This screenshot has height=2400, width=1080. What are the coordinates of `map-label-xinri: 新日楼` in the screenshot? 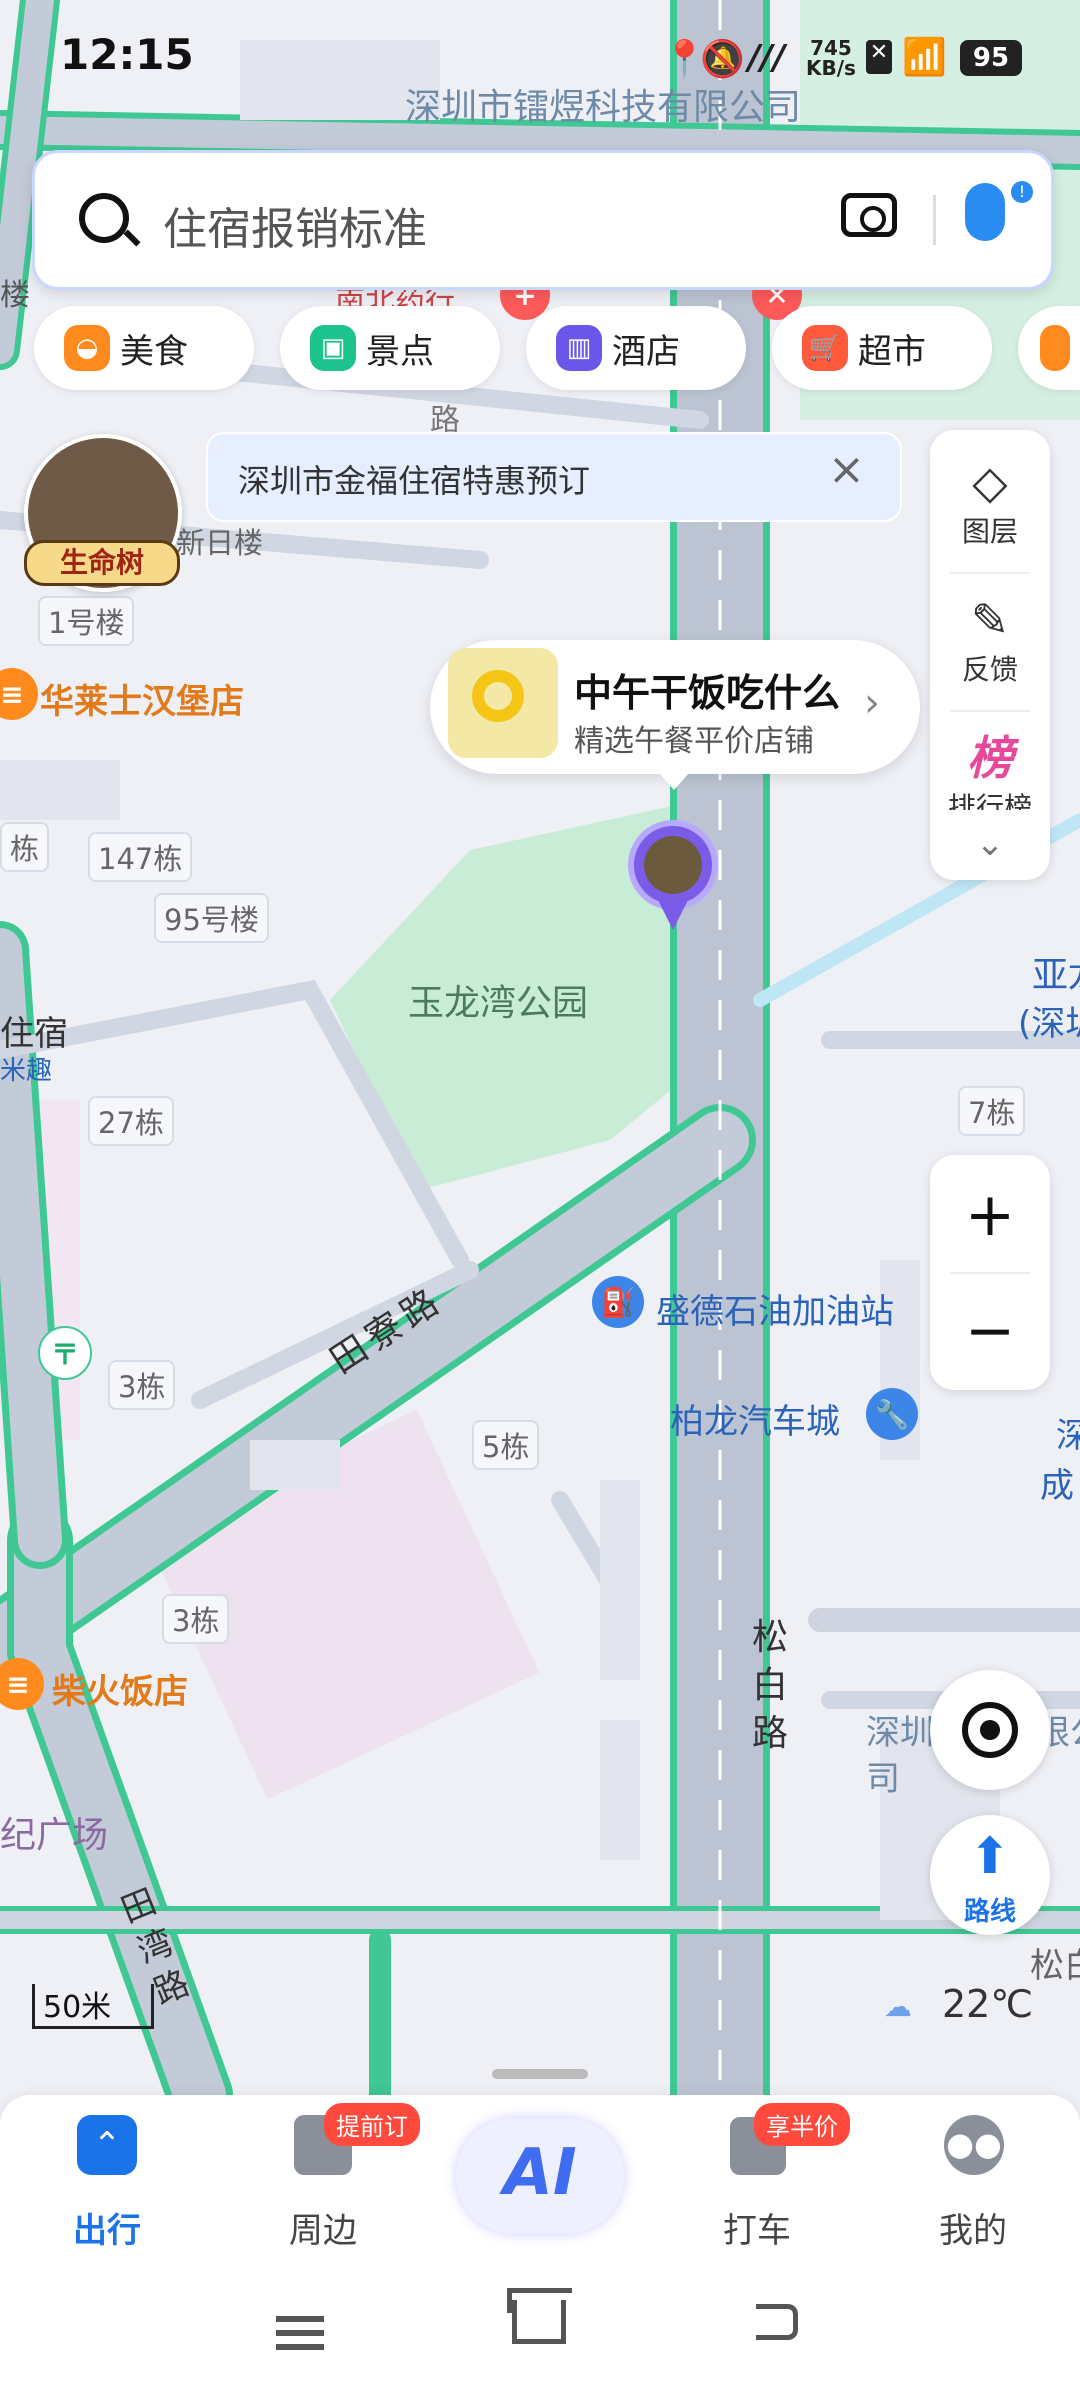 It's located at (220, 543).